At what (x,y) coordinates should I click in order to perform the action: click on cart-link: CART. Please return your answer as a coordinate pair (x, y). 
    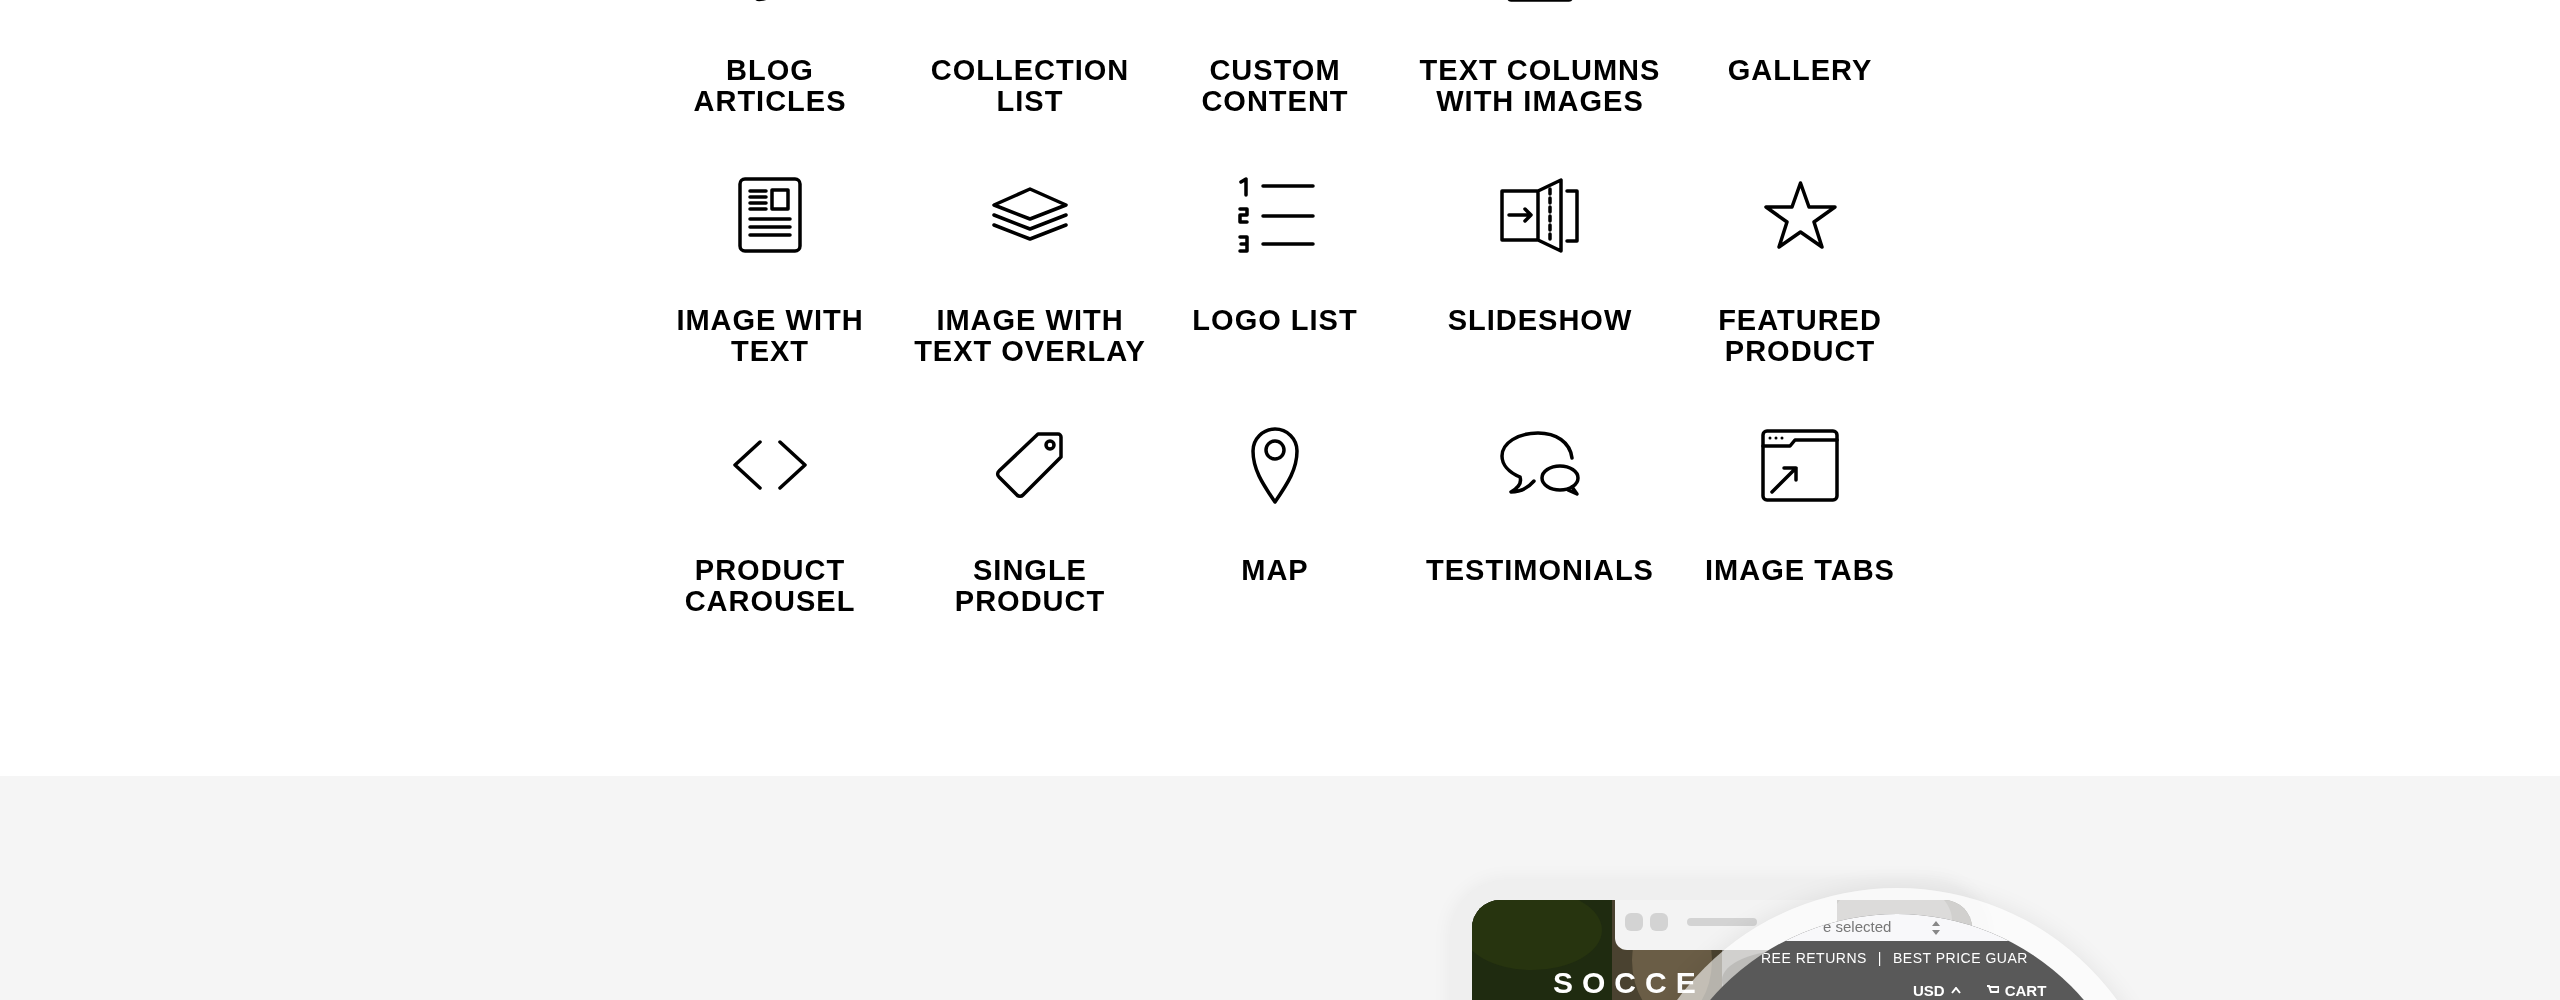
    Looking at the image, I should click on (2025, 990).